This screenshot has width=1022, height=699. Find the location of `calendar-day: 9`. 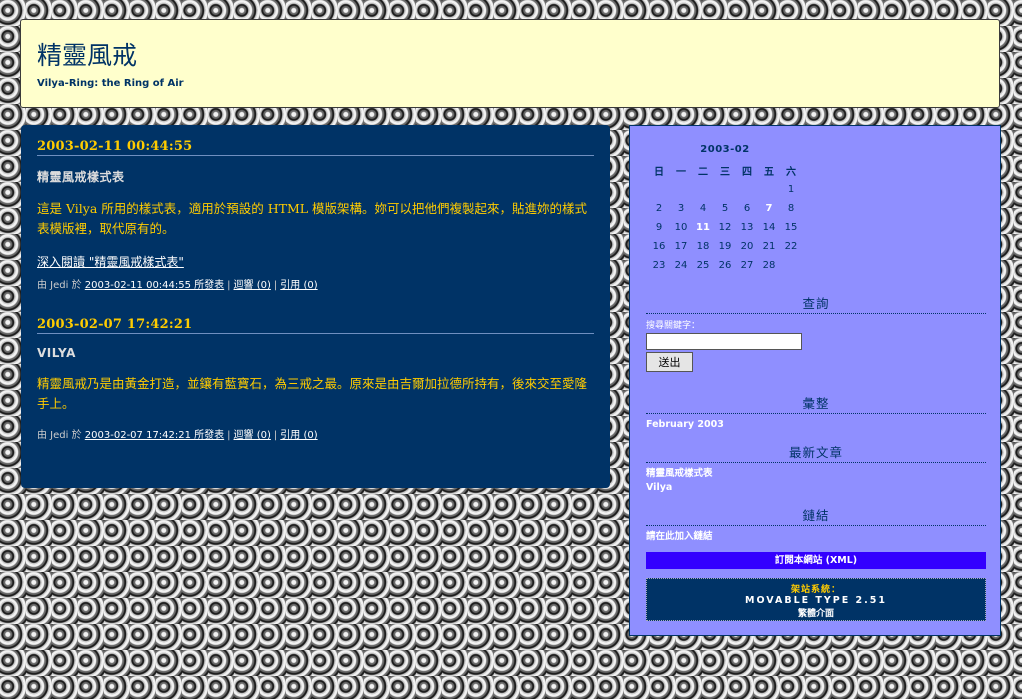

calendar-day: 9 is located at coordinates (659, 227).